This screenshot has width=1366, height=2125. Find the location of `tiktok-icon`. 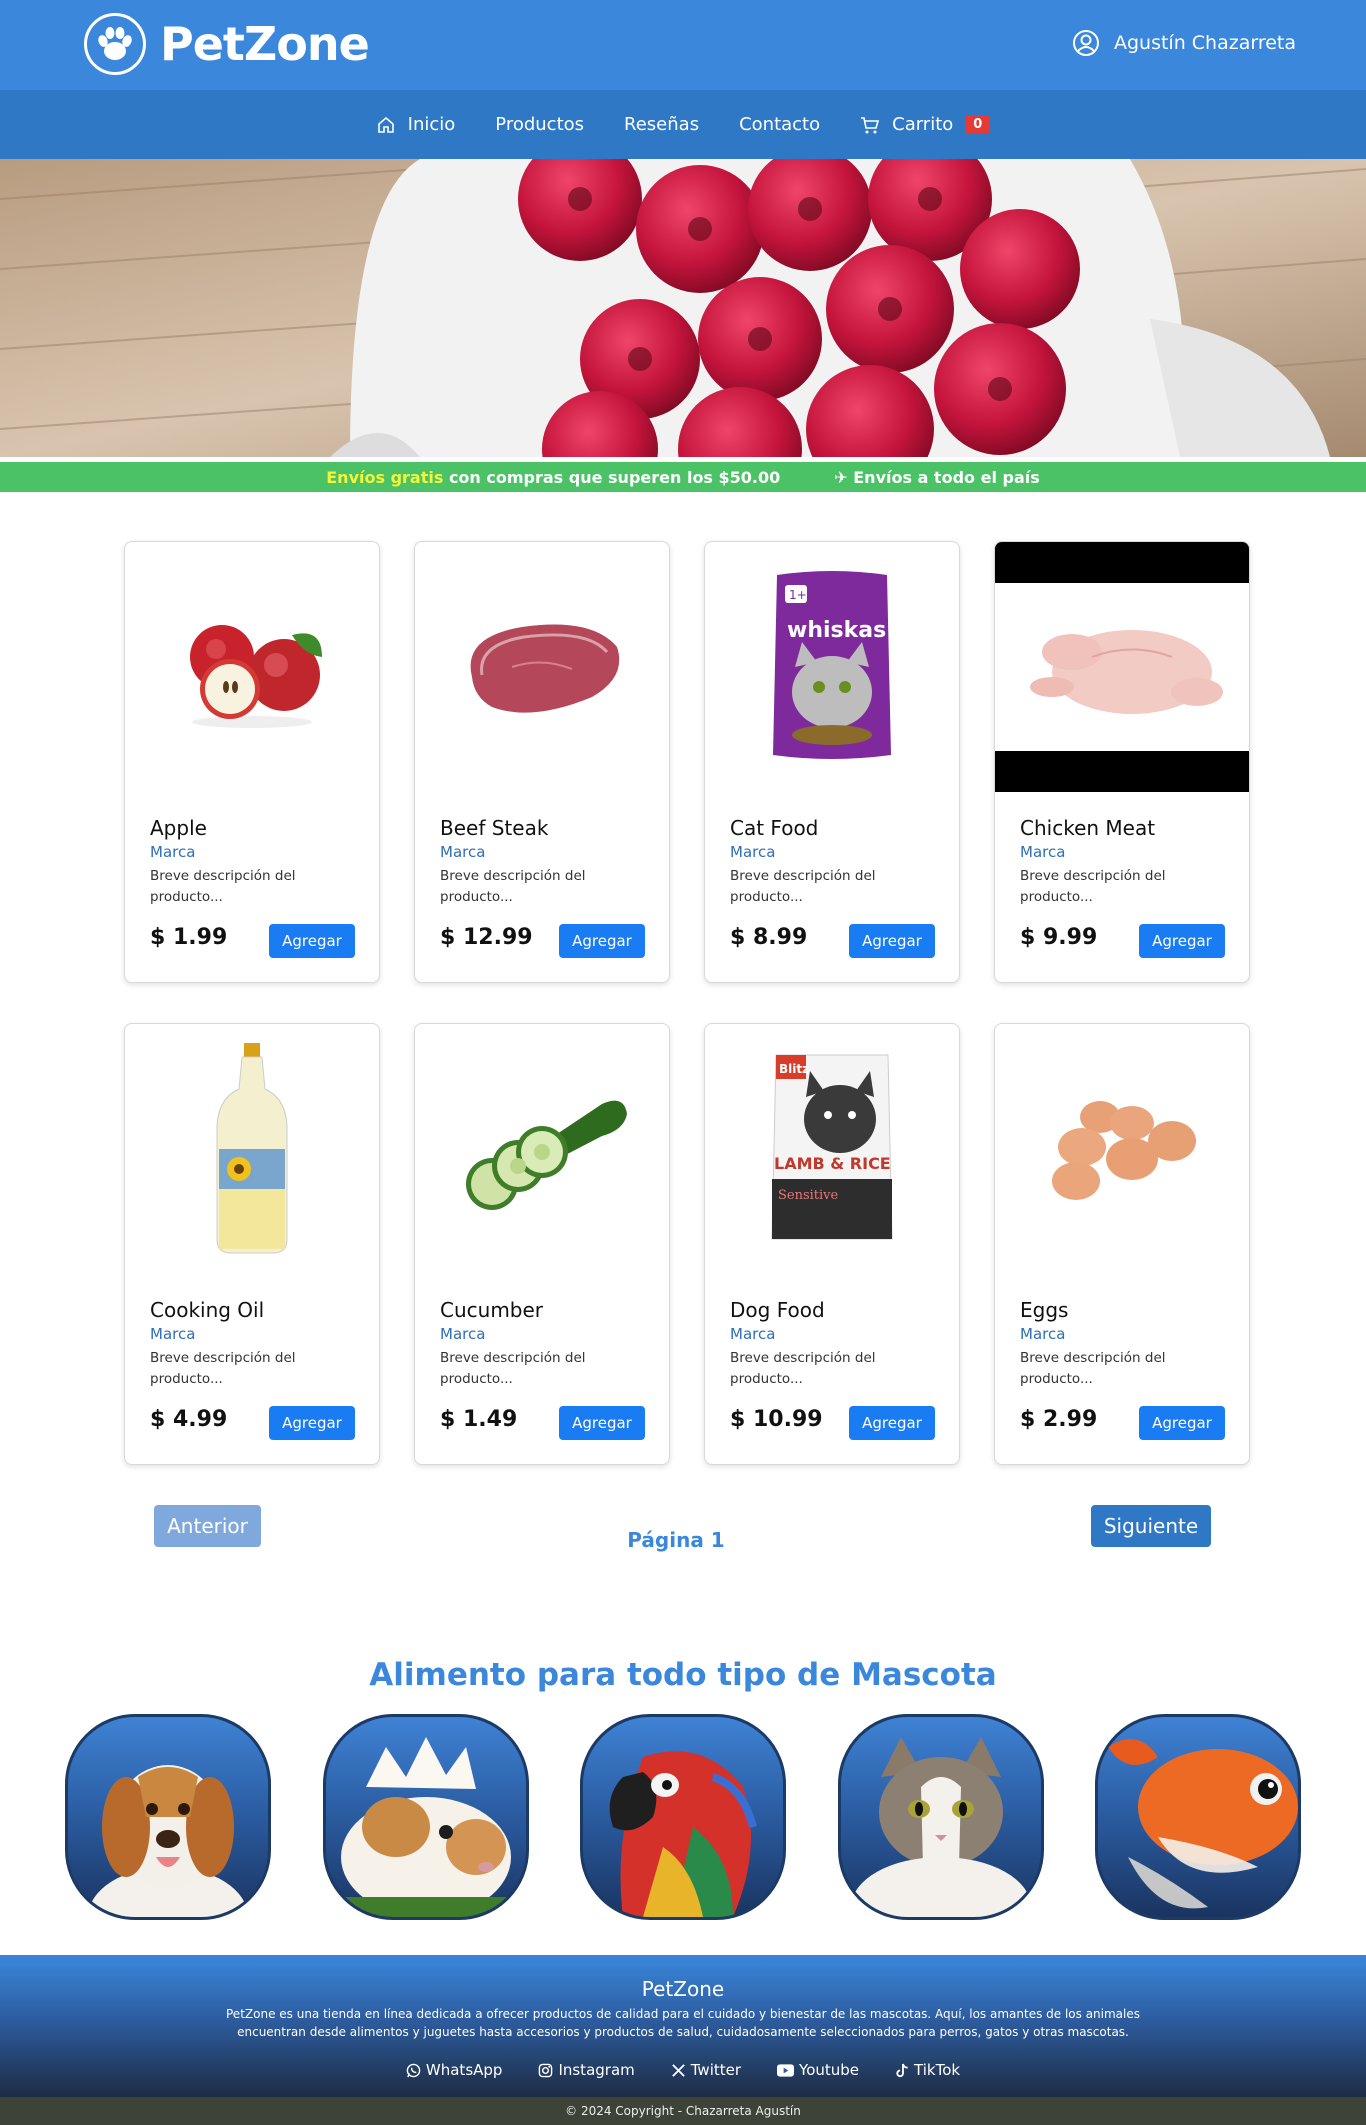

tiktok-icon is located at coordinates (902, 2070).